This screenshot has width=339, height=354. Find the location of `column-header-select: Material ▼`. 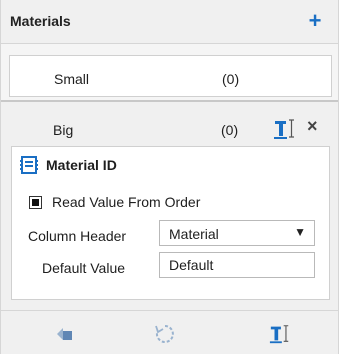

column-header-select: Material ▼ is located at coordinates (237, 233).